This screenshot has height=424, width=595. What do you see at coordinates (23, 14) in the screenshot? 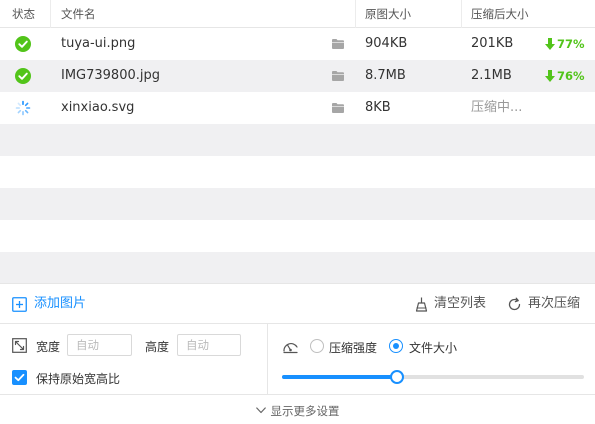
I see `header-status: 状态` at bounding box center [23, 14].